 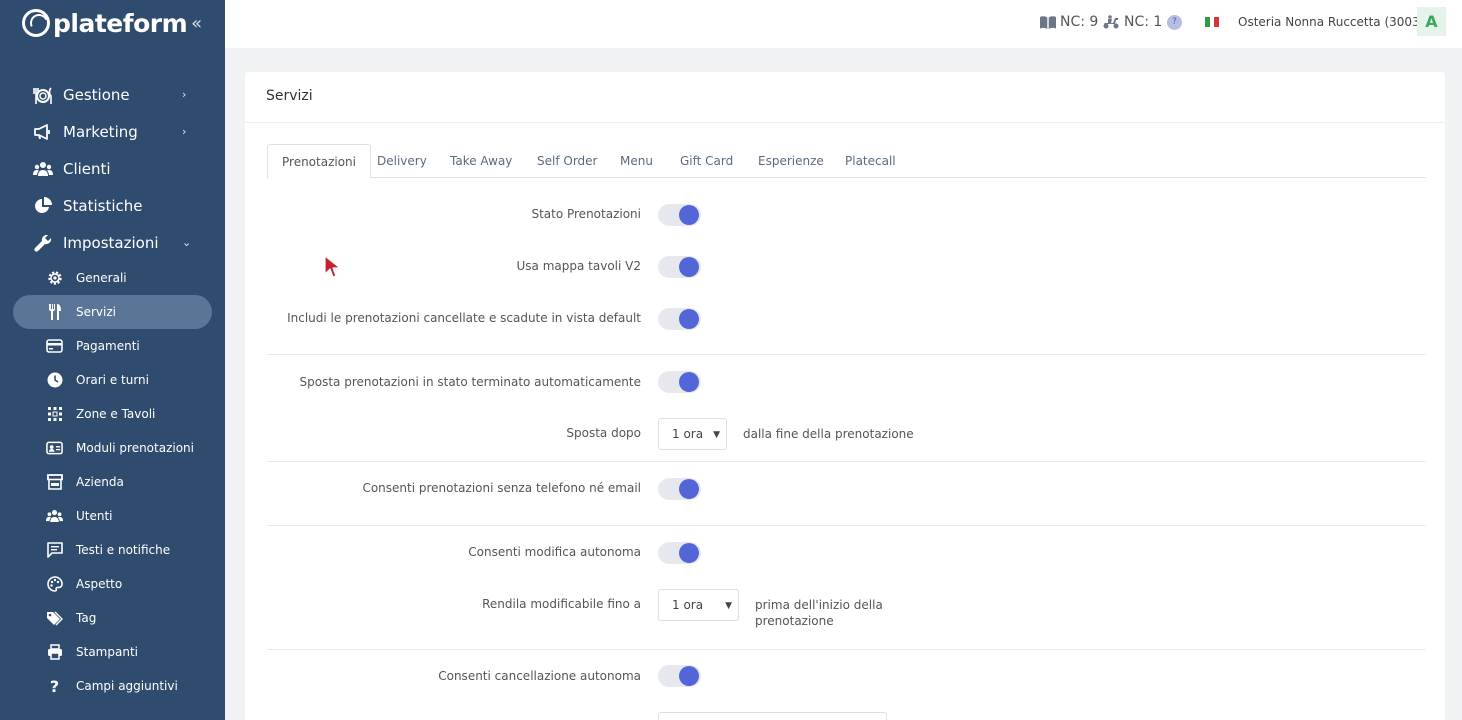 What do you see at coordinates (679, 382) in the screenshot?
I see `toggle-sposta-automatico` at bounding box center [679, 382].